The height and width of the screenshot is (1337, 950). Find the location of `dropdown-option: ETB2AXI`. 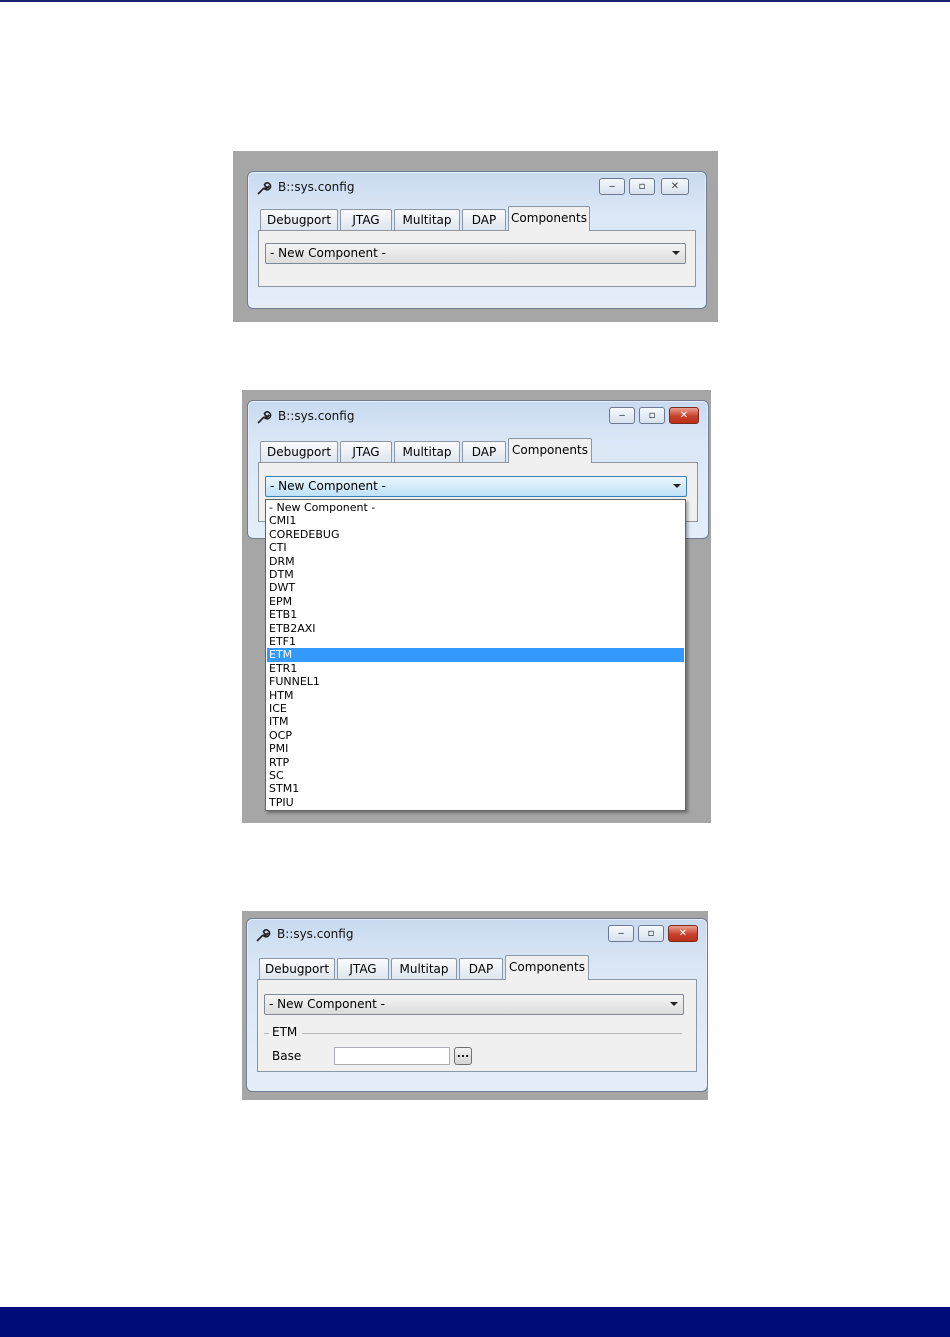

dropdown-option: ETB2AXI is located at coordinates (475, 628).